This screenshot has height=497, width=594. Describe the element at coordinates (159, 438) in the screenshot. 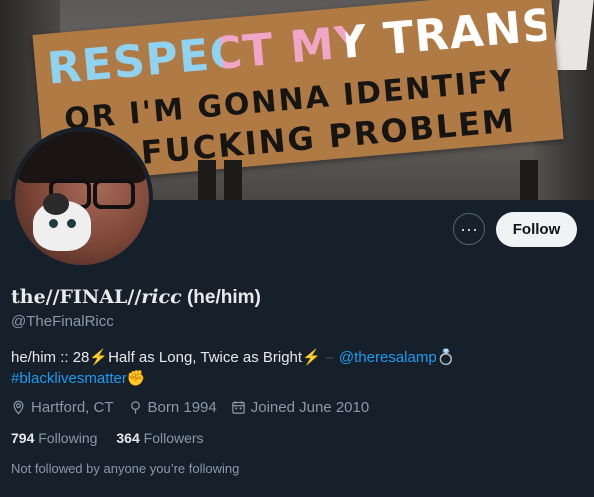

I see `followers-link: 364 Followers` at that location.